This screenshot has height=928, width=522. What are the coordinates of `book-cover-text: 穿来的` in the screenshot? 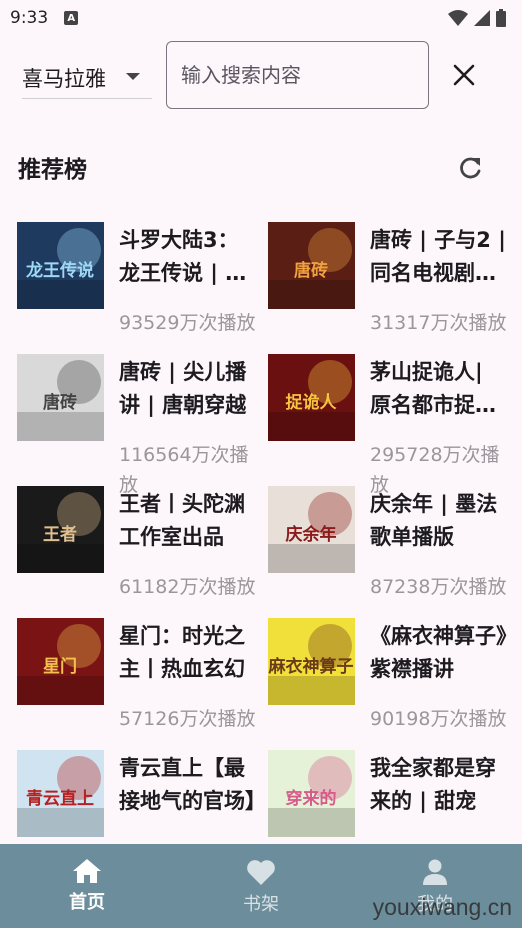 It's located at (311, 798).